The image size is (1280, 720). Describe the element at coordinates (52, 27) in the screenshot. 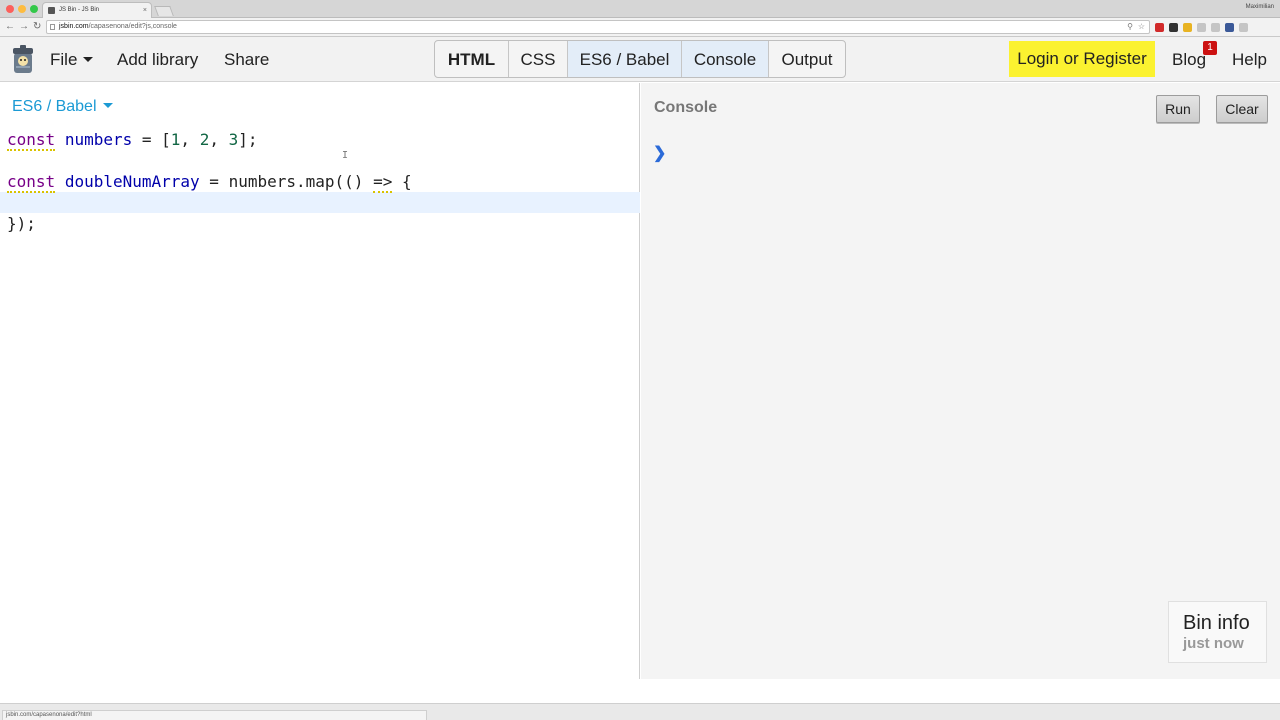

I see `page-info-icon` at that location.